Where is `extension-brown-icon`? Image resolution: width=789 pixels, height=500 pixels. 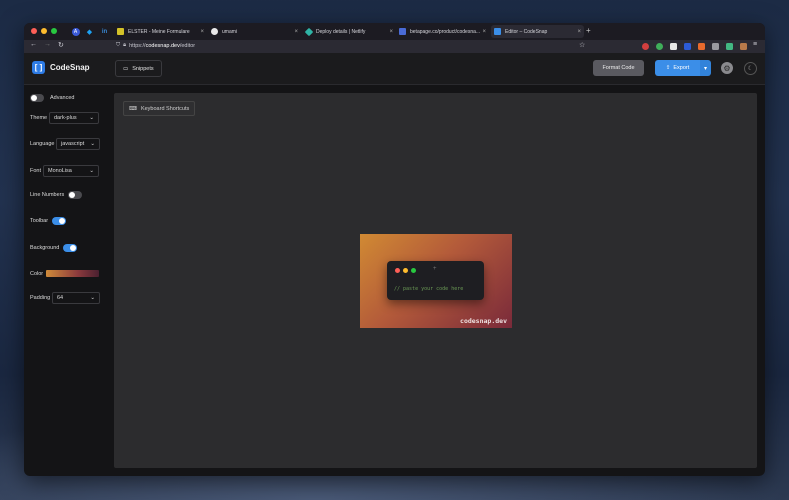
extension-brown-icon is located at coordinates (743, 46).